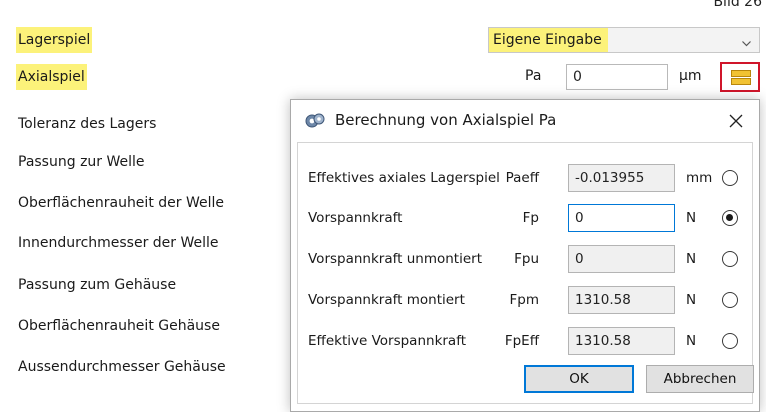 Image resolution: width=766 pixels, height=412 pixels. Describe the element at coordinates (621, 341) in the screenshot. I see `fpeff-input` at that location.